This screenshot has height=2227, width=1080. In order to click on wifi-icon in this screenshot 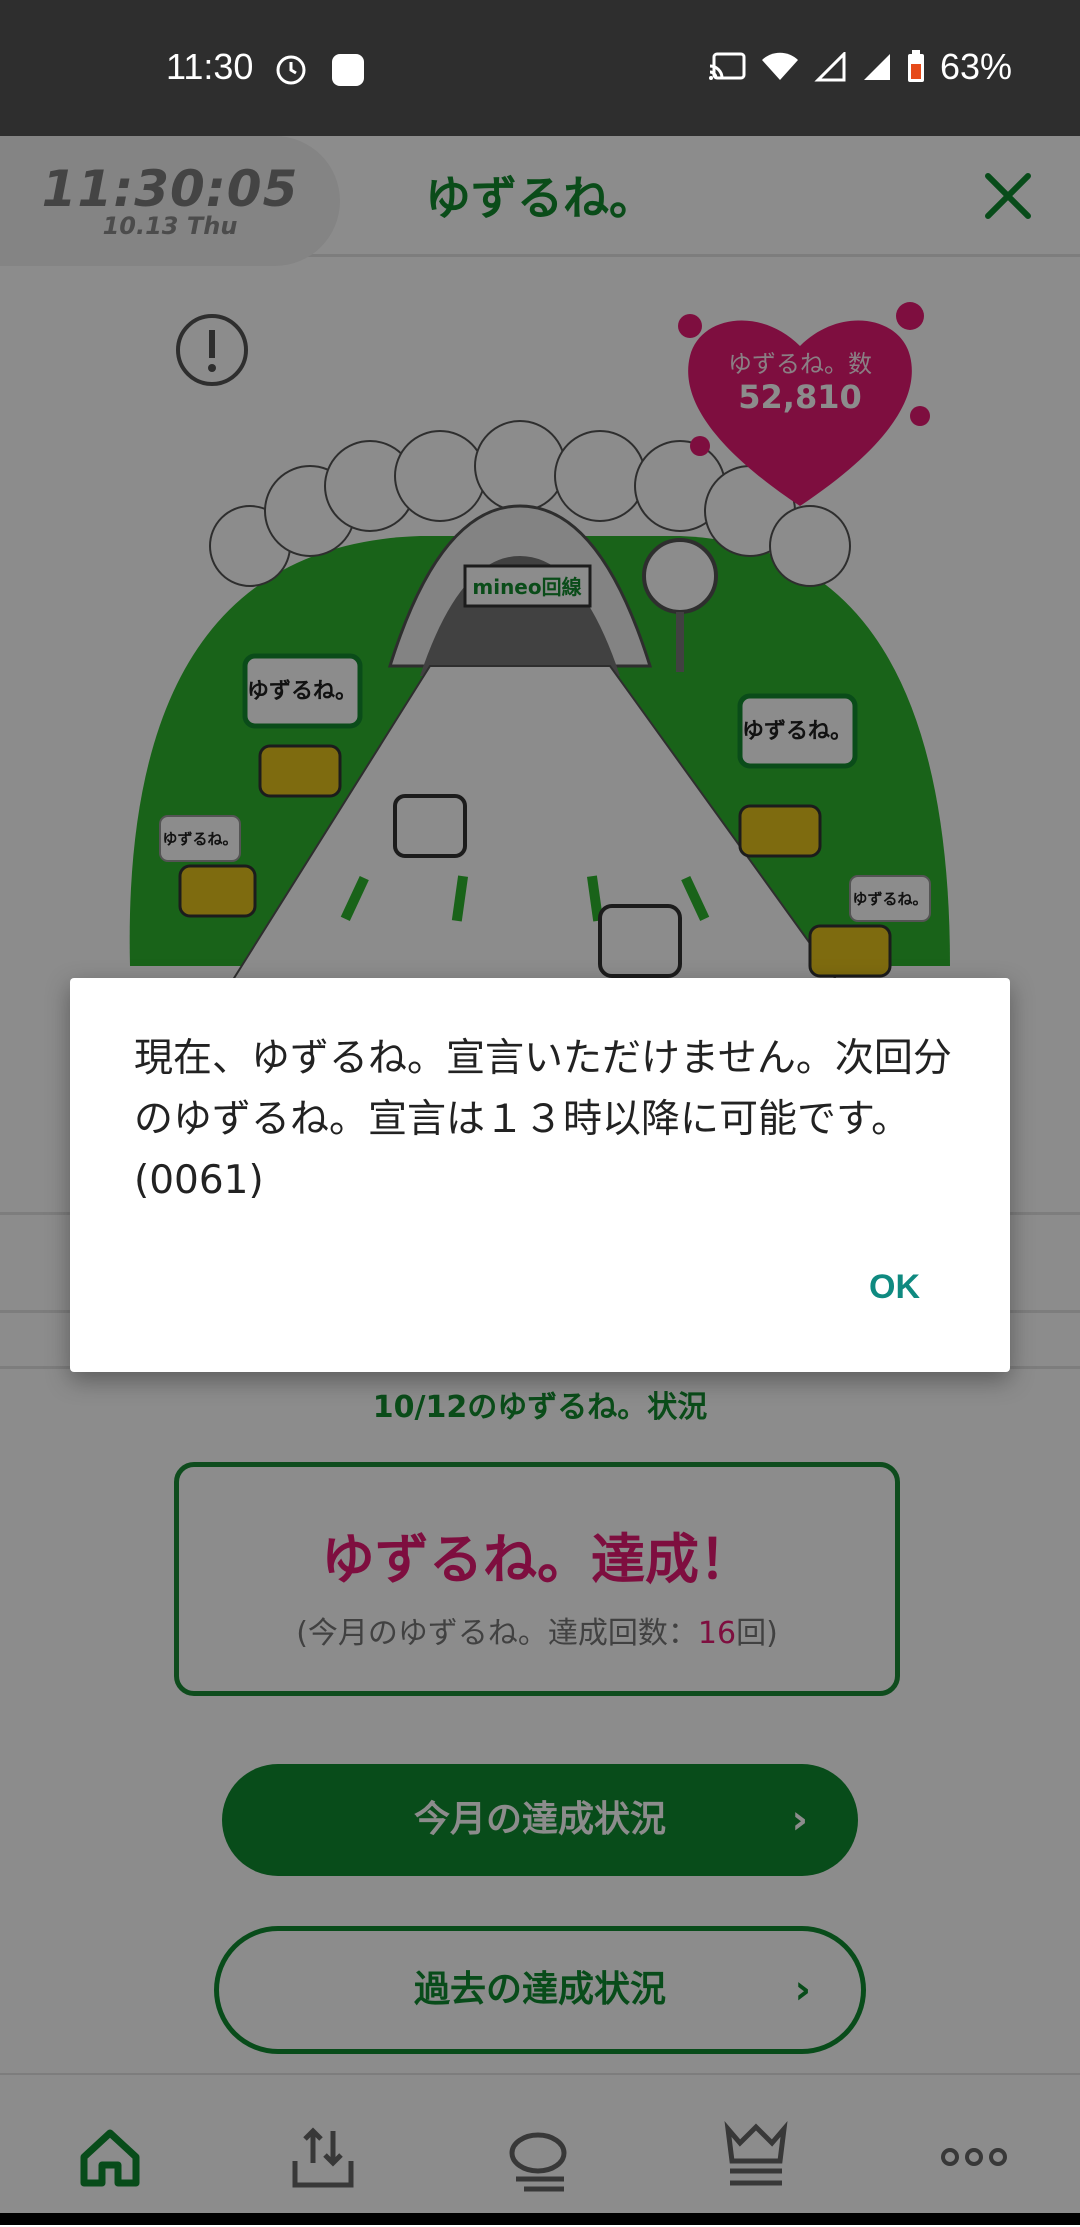, I will do `click(779, 66)`.